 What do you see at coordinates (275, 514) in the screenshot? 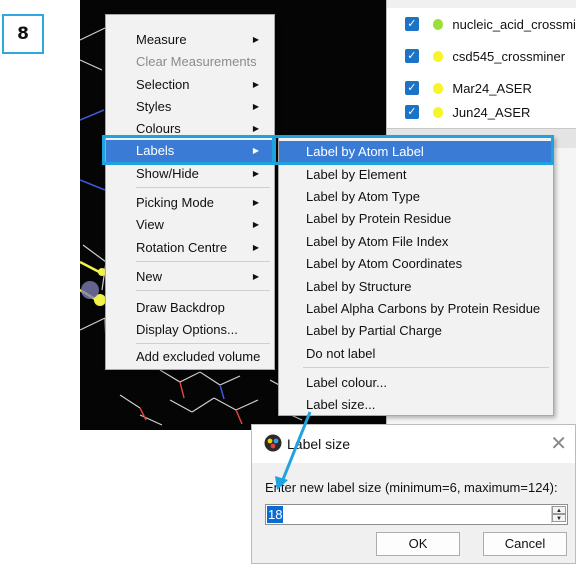
I see `label-size-value: 18` at bounding box center [275, 514].